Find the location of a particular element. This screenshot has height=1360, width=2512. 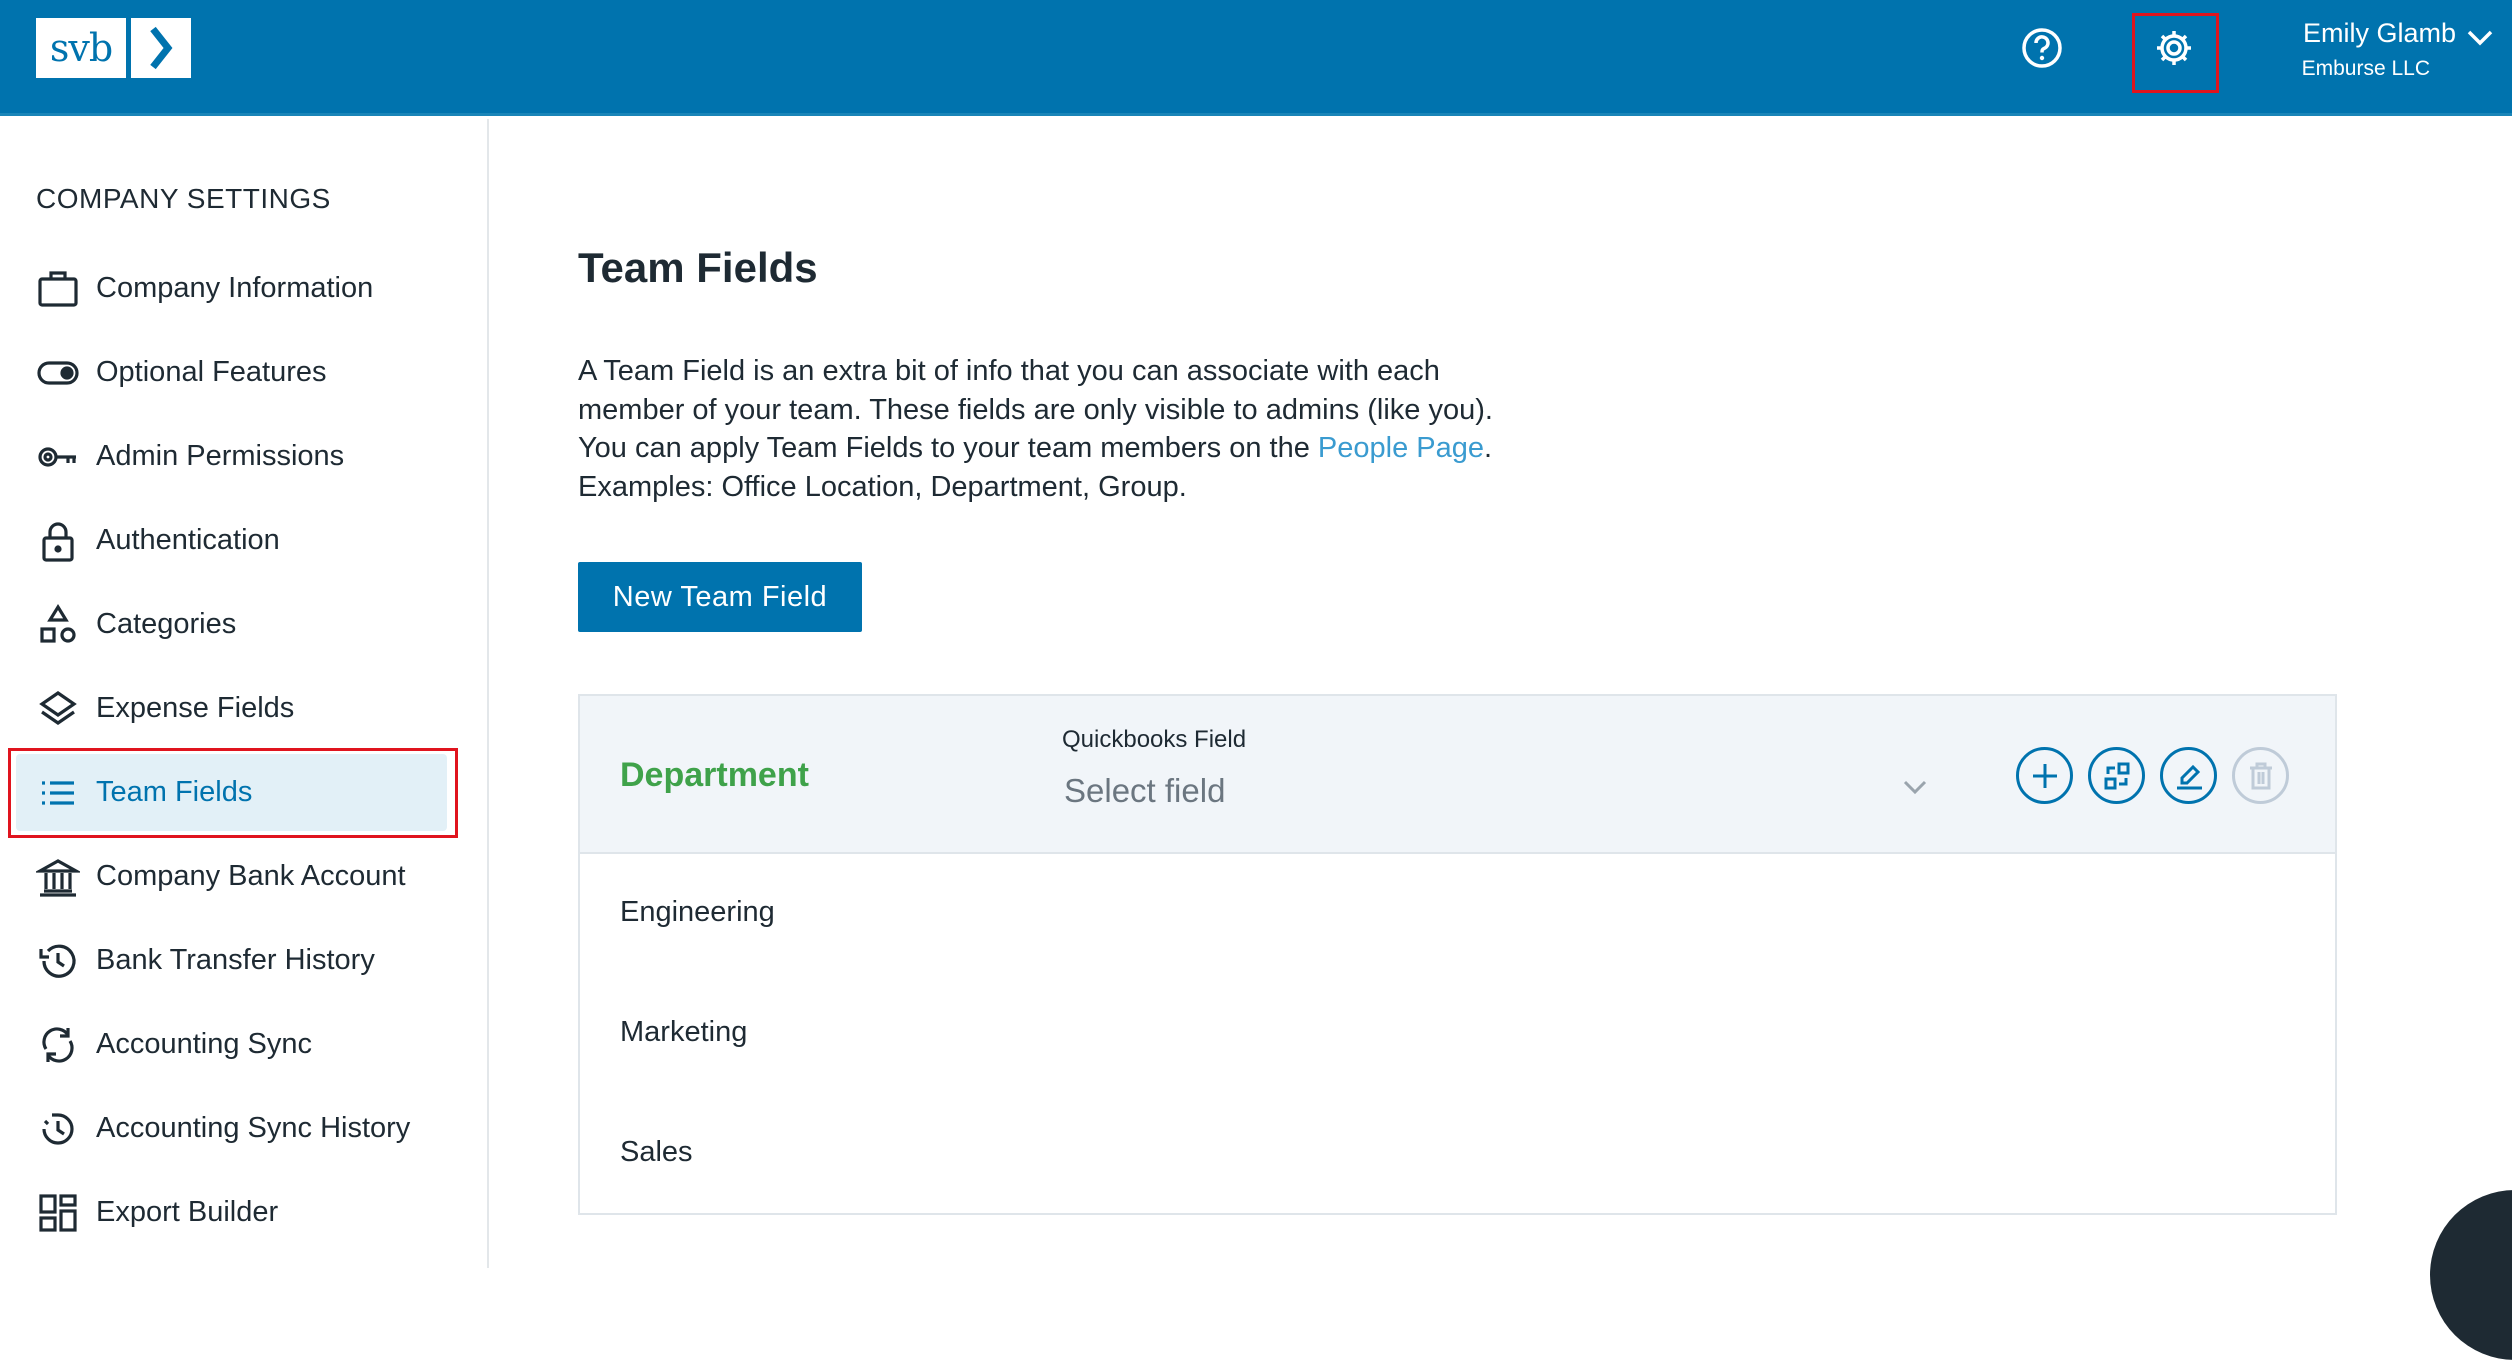

team-fields-highlight is located at coordinates (233, 793).